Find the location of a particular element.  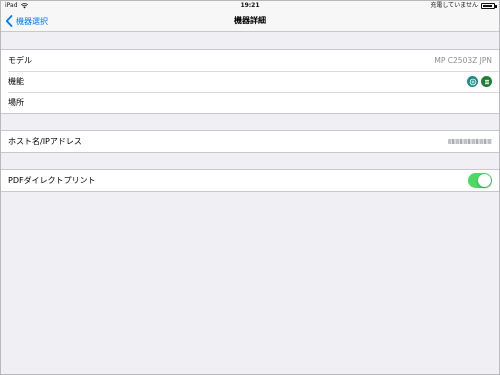

battery-fill is located at coordinates (487, 6).